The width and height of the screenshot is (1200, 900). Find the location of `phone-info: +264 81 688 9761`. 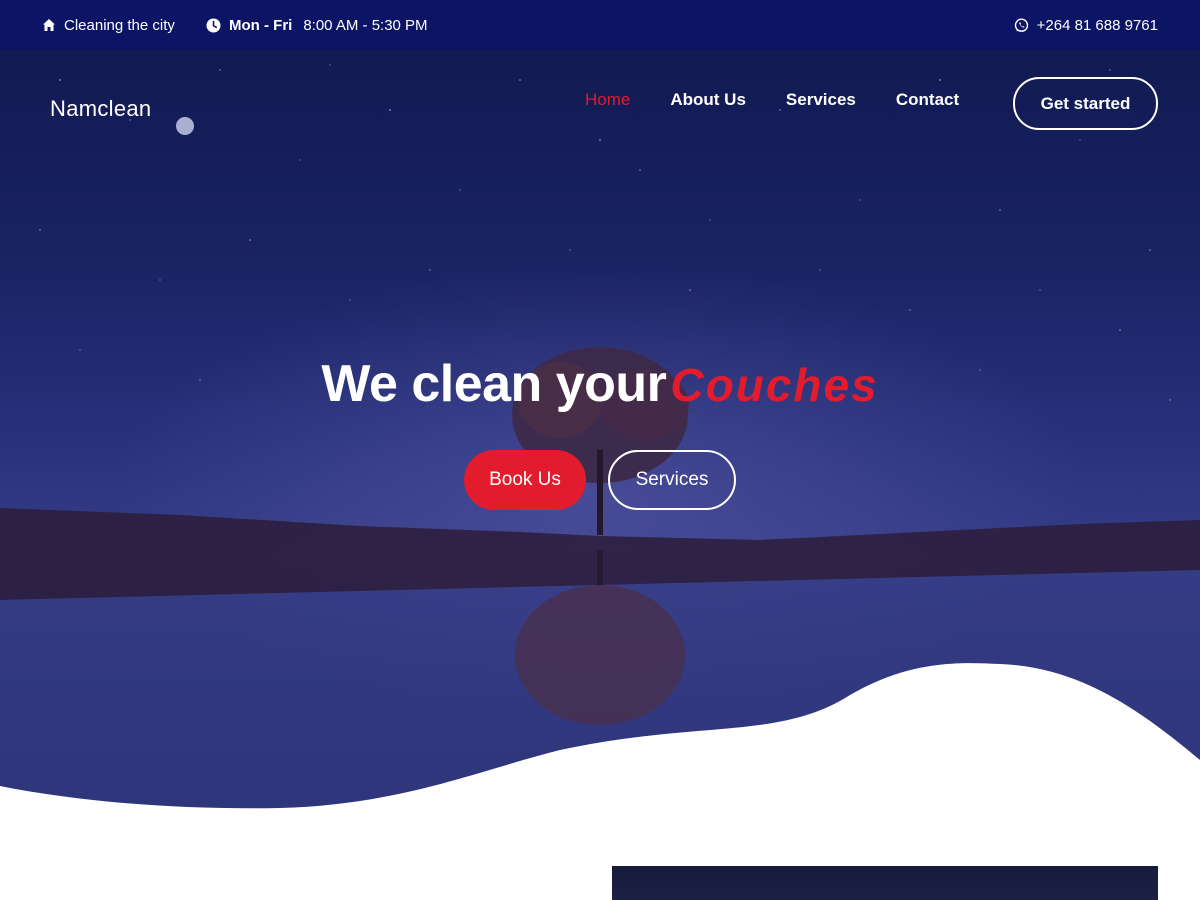

phone-info: +264 81 688 9761 is located at coordinates (1086, 25).